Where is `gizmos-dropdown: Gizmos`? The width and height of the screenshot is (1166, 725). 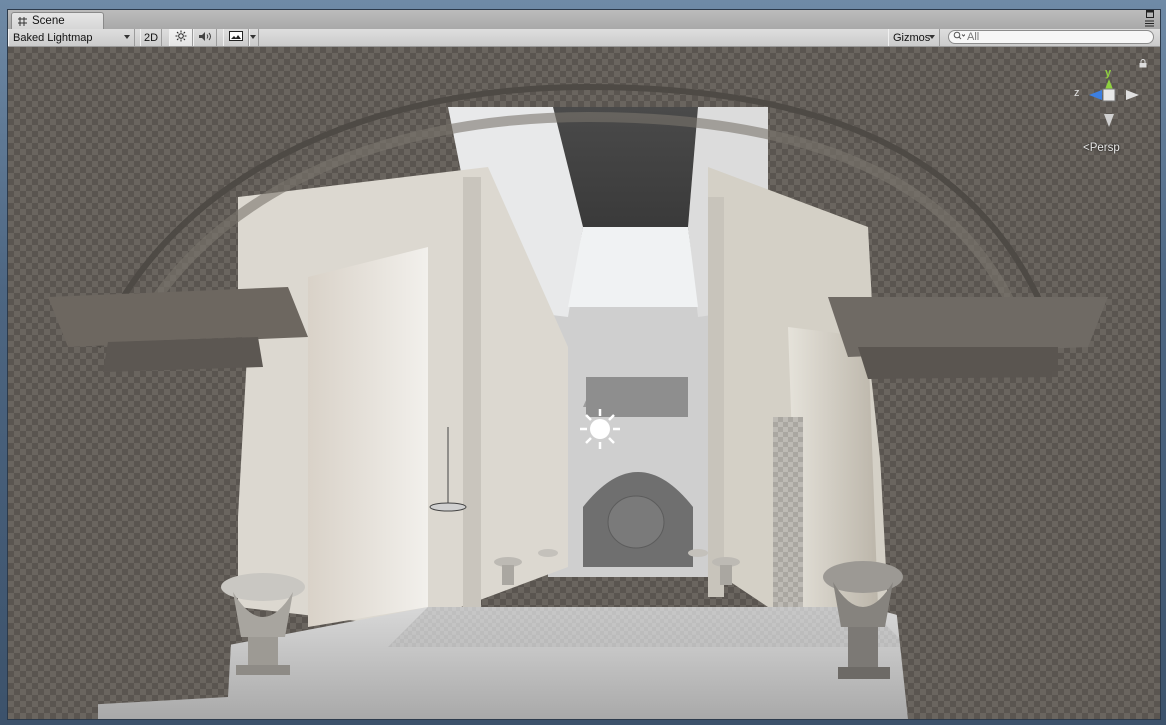
gizmos-dropdown: Gizmos is located at coordinates (914, 37).